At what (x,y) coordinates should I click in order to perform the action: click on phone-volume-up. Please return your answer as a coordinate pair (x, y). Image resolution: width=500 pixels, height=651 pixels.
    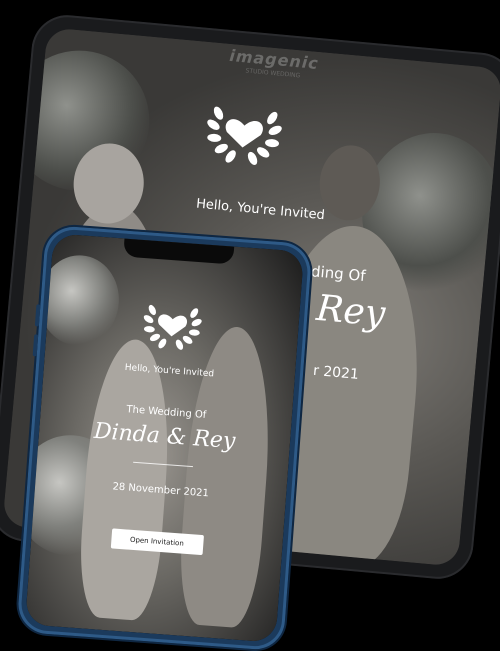
    Looking at the image, I should click on (37, 315).